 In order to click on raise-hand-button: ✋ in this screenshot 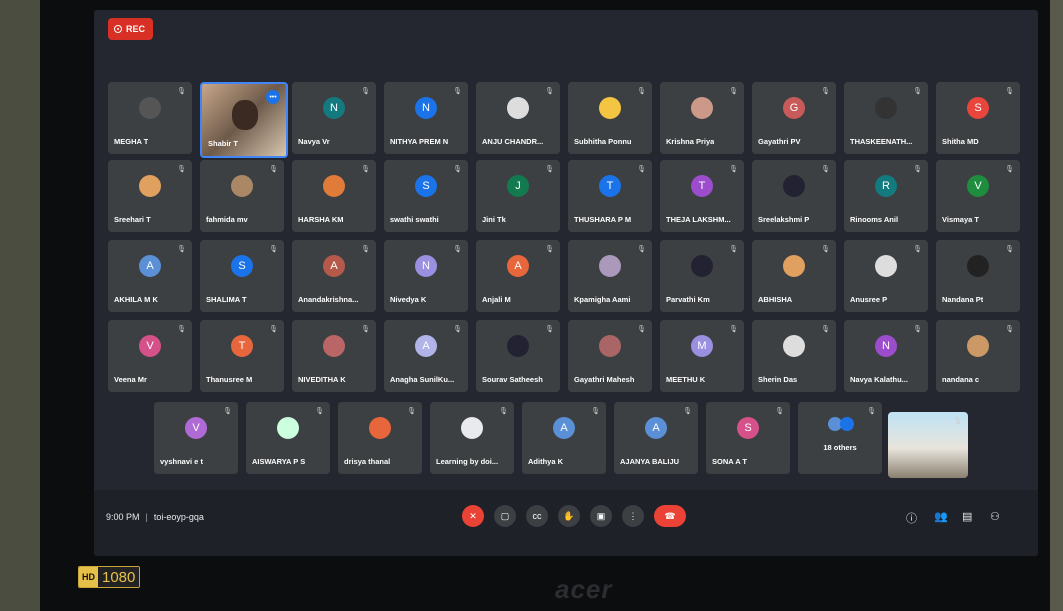, I will do `click(569, 516)`.